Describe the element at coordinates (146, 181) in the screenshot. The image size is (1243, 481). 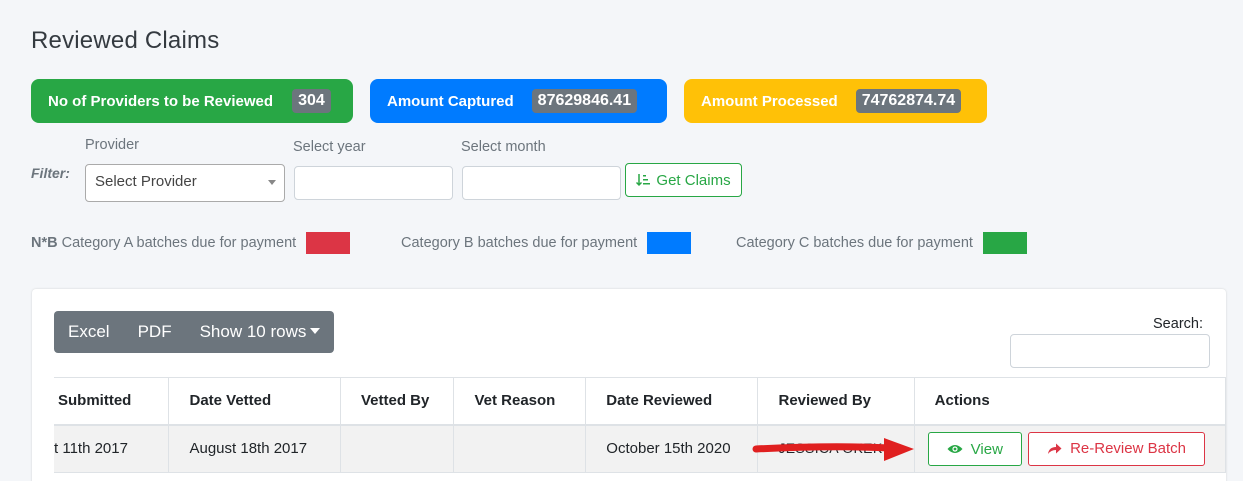
I see `provider-select-value: Select Provider` at that location.